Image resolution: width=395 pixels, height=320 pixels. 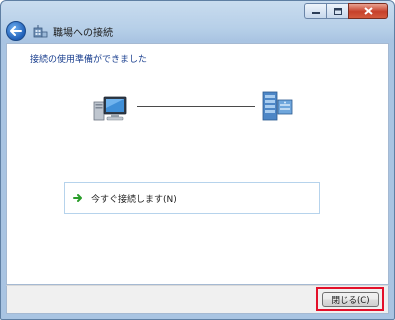 I want to click on close-icon, so click(x=368, y=11).